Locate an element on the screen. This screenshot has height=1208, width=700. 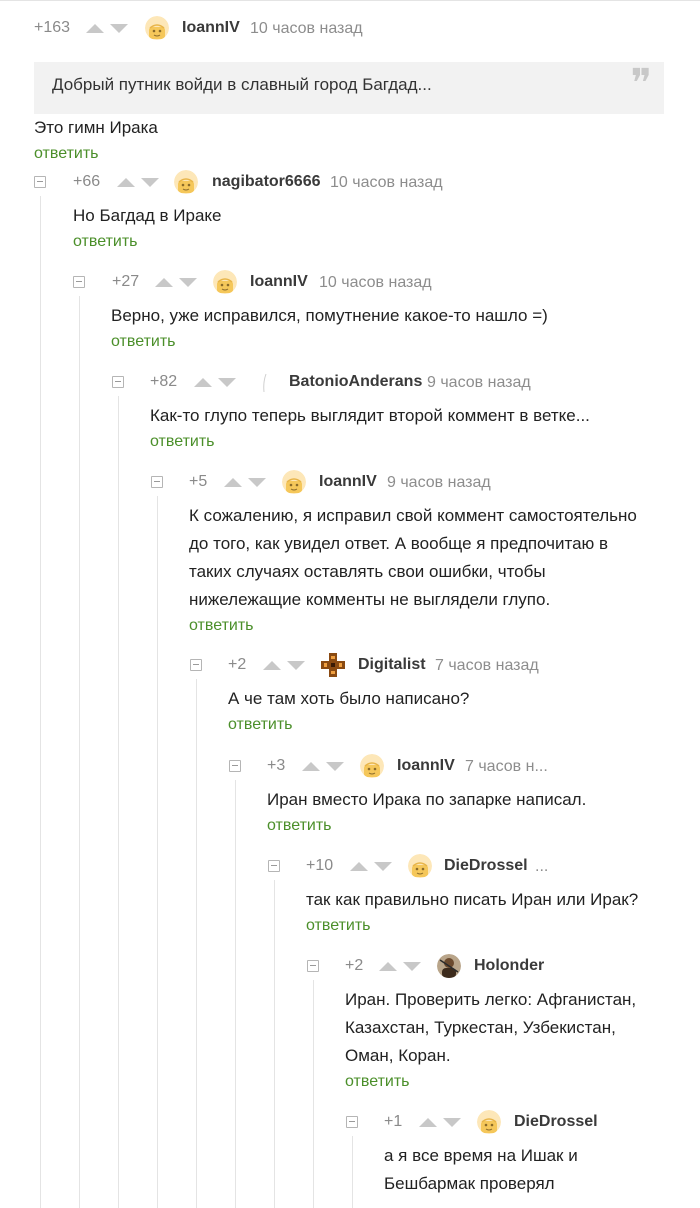
comment-header: +27 IoannIV 10 часов назад is located at coordinates (386, 283).